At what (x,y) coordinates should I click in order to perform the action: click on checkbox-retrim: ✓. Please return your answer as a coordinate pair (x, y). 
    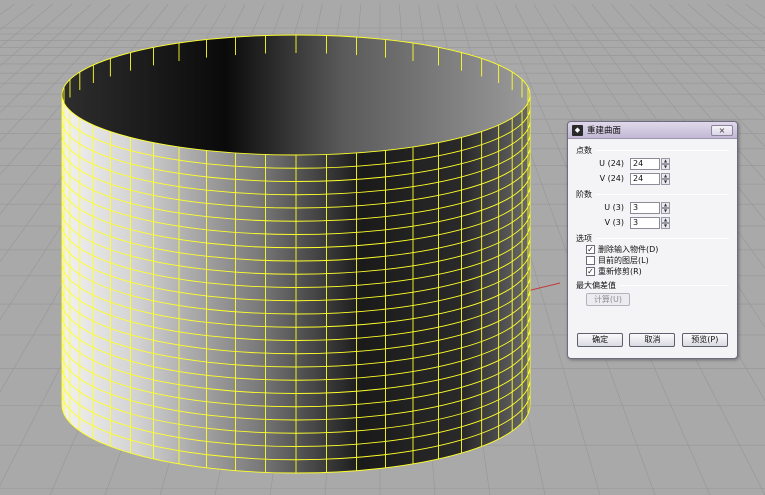
    Looking at the image, I should click on (590, 271).